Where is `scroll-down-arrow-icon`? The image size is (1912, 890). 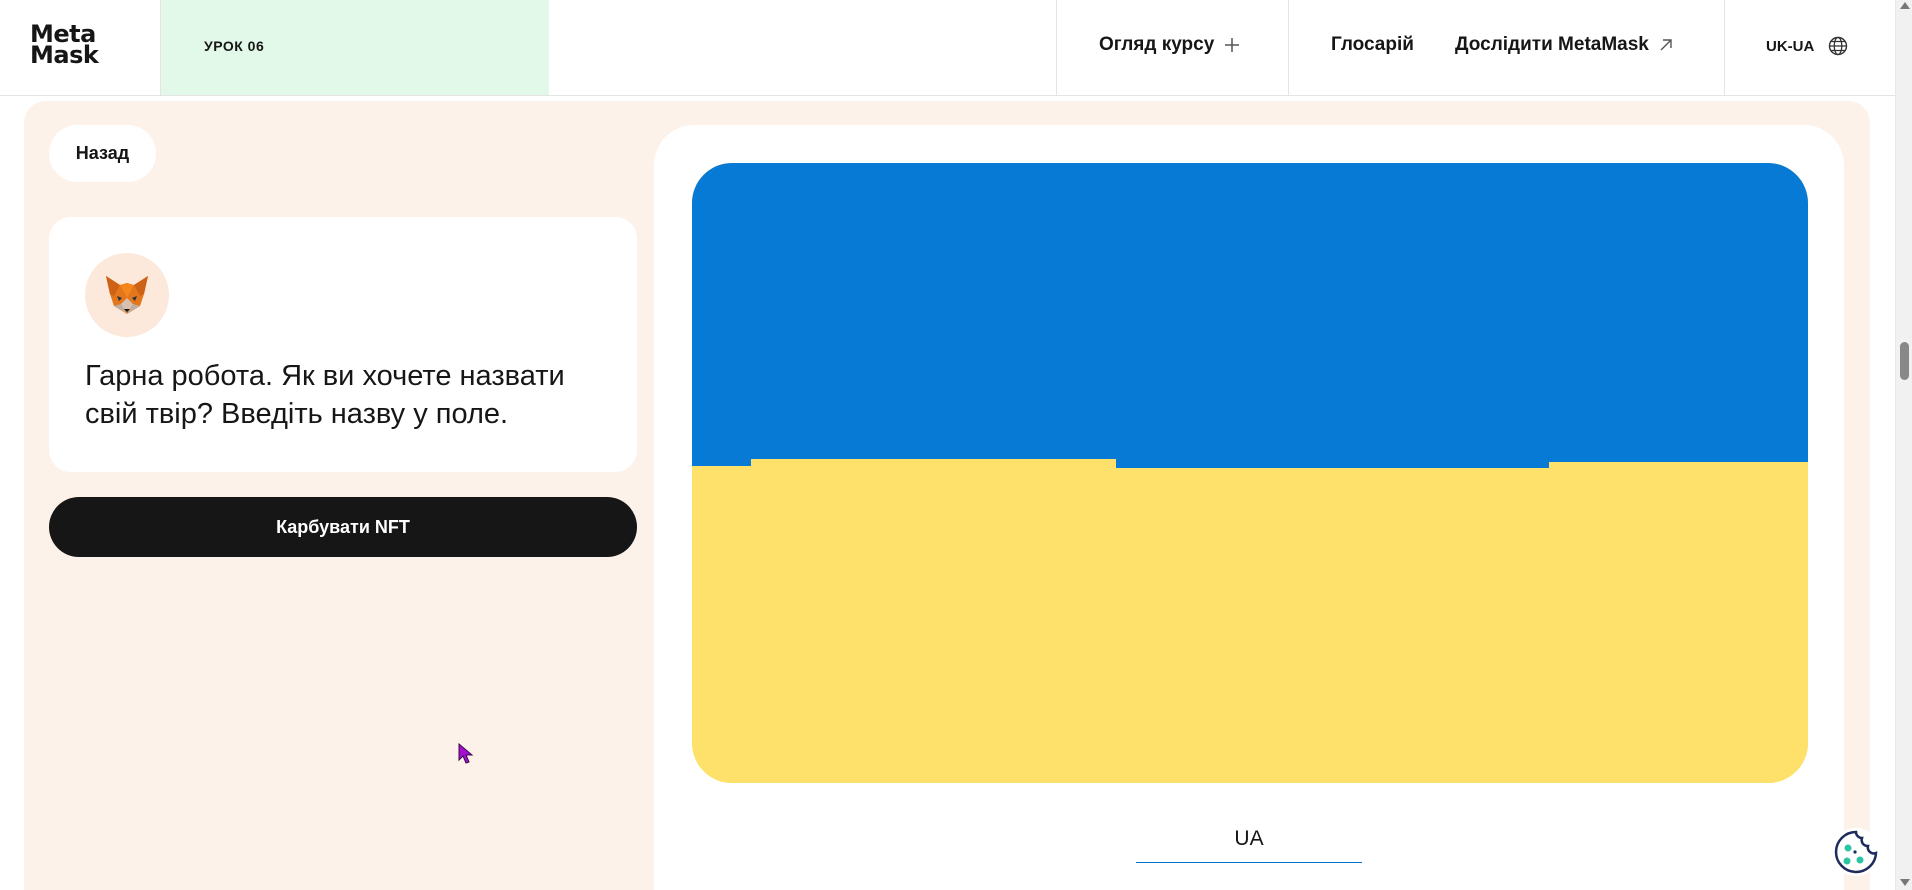 scroll-down-arrow-icon is located at coordinates (1905, 882).